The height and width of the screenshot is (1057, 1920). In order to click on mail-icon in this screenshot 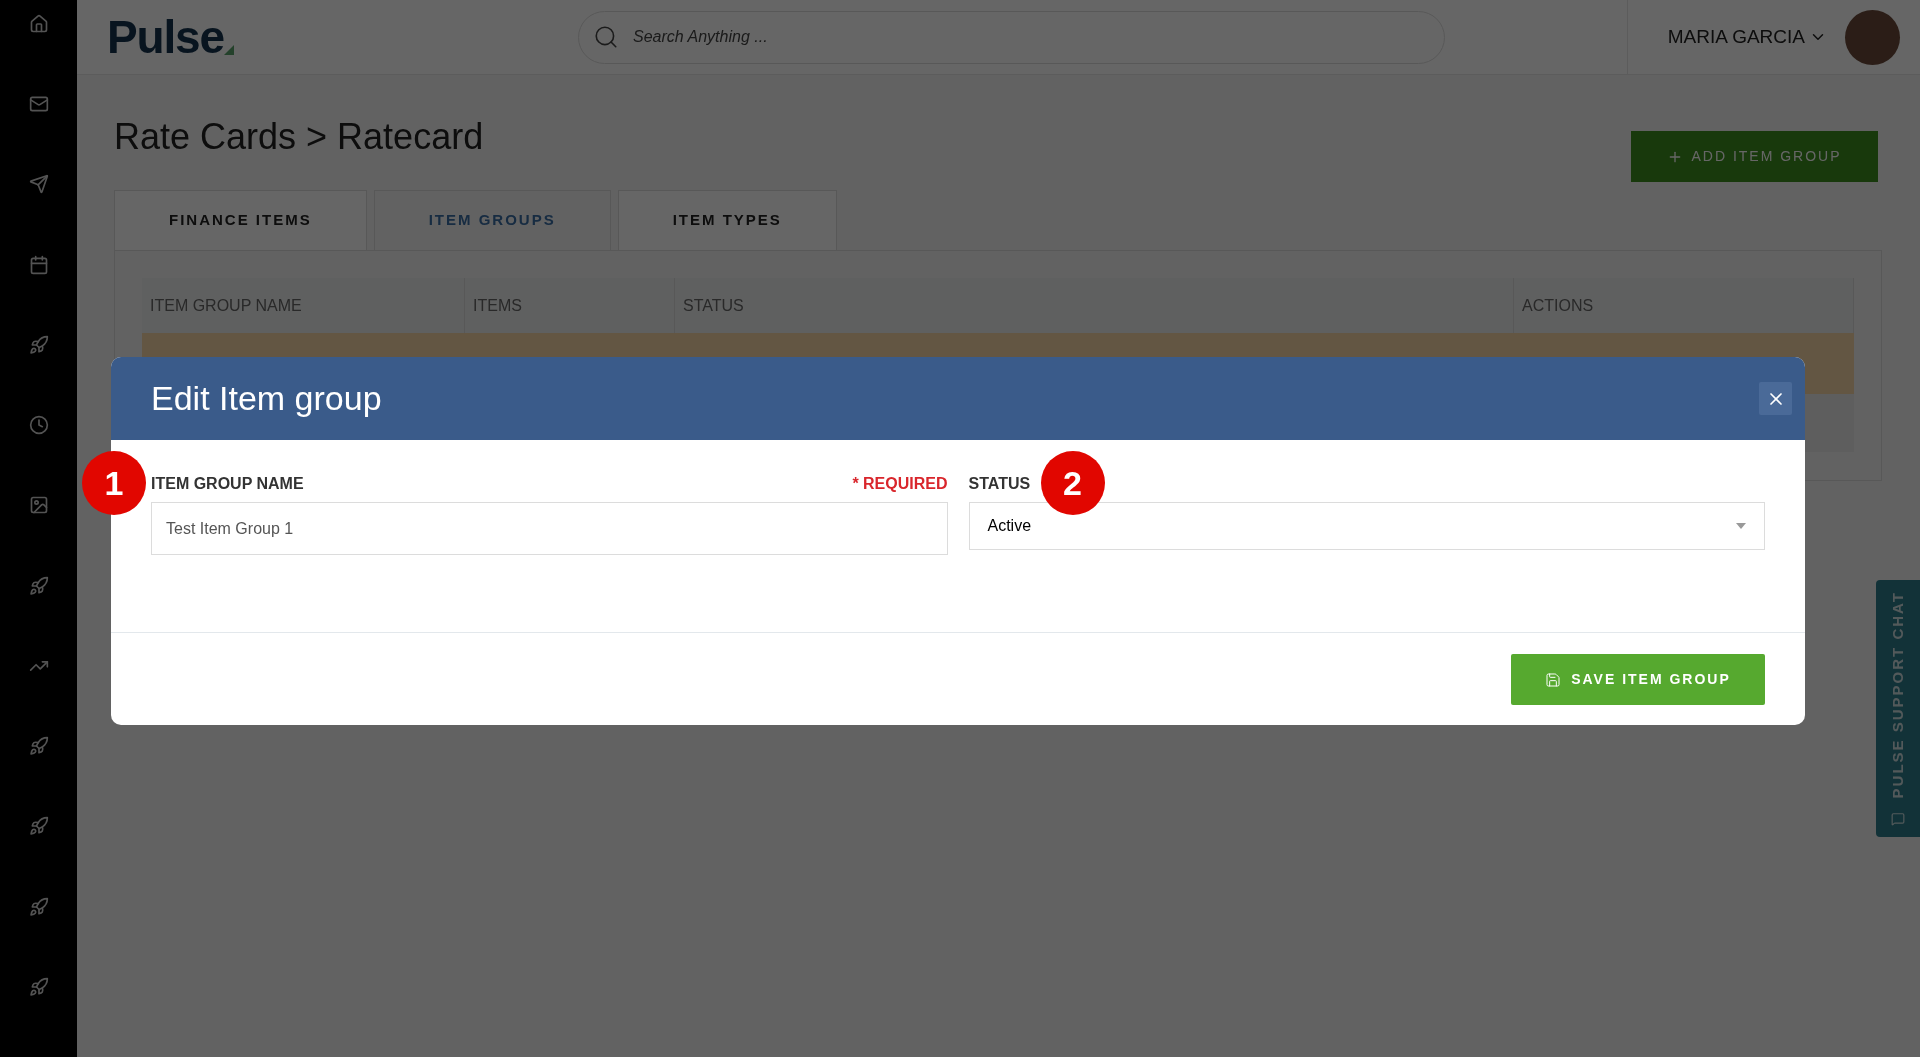, I will do `click(38, 104)`.